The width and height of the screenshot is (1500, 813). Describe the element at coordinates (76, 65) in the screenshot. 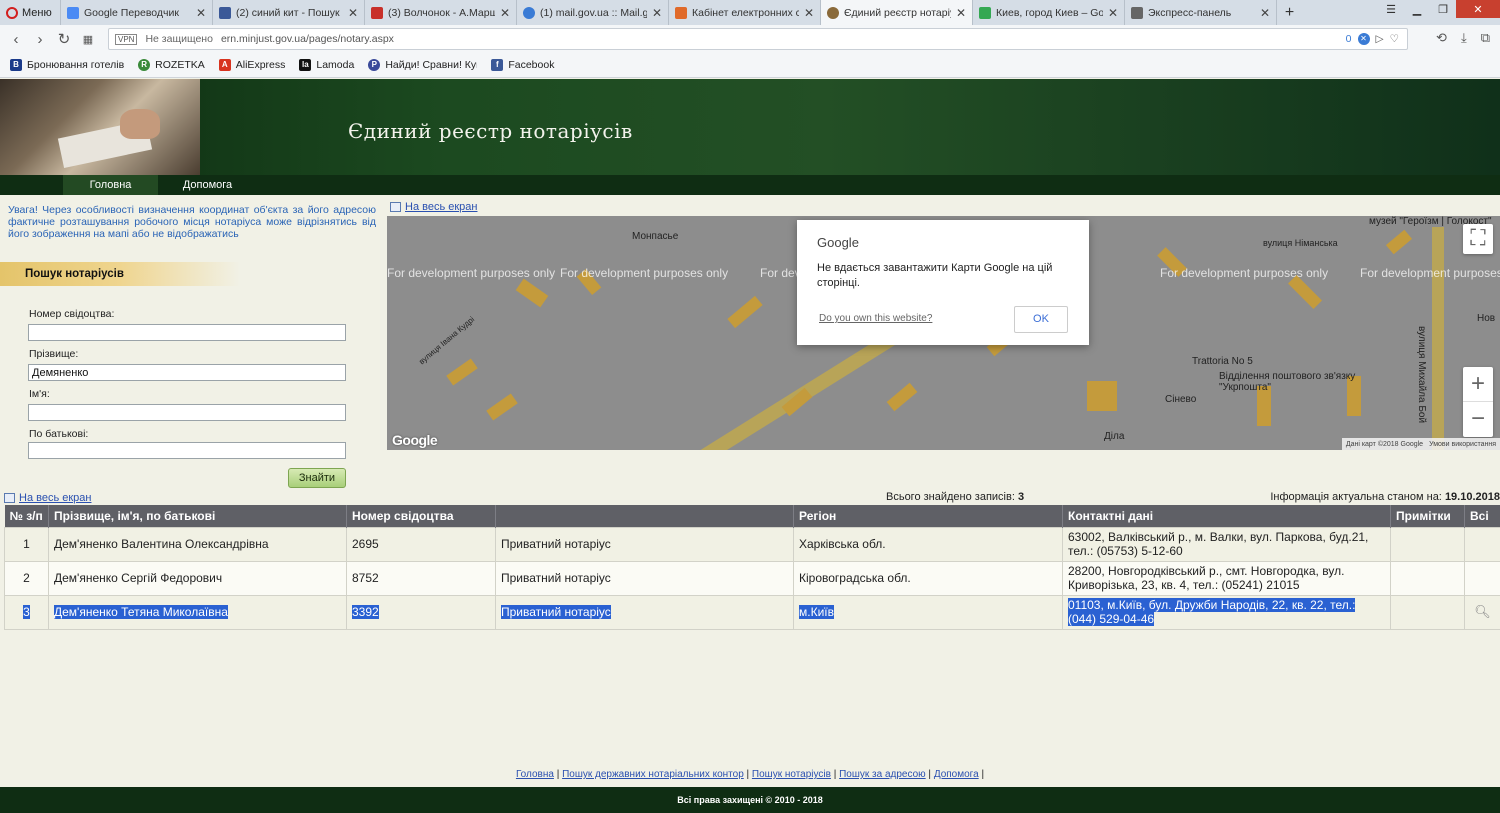

I see `bookmark-label: Бронювання готелів` at that location.